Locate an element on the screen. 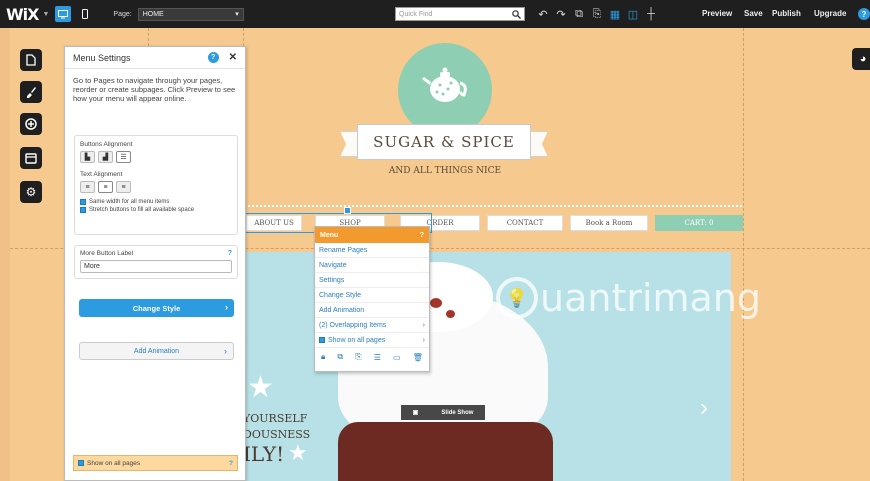 This screenshot has width=870, height=481. hero-text-line: ILY! is located at coordinates (264, 454).